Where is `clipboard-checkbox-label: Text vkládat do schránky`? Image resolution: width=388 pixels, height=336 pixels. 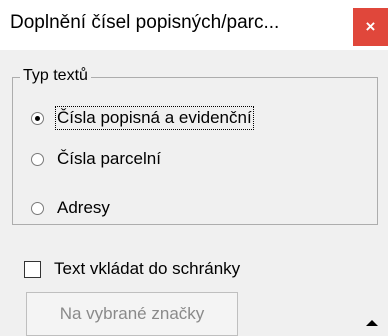 clipboard-checkbox-label: Text vkládat do schránky is located at coordinates (147, 268).